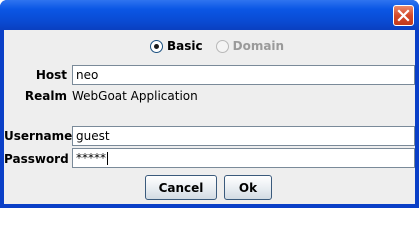 The image size is (419, 240). Describe the element at coordinates (243, 158) in the screenshot. I see `password-field: *****` at that location.